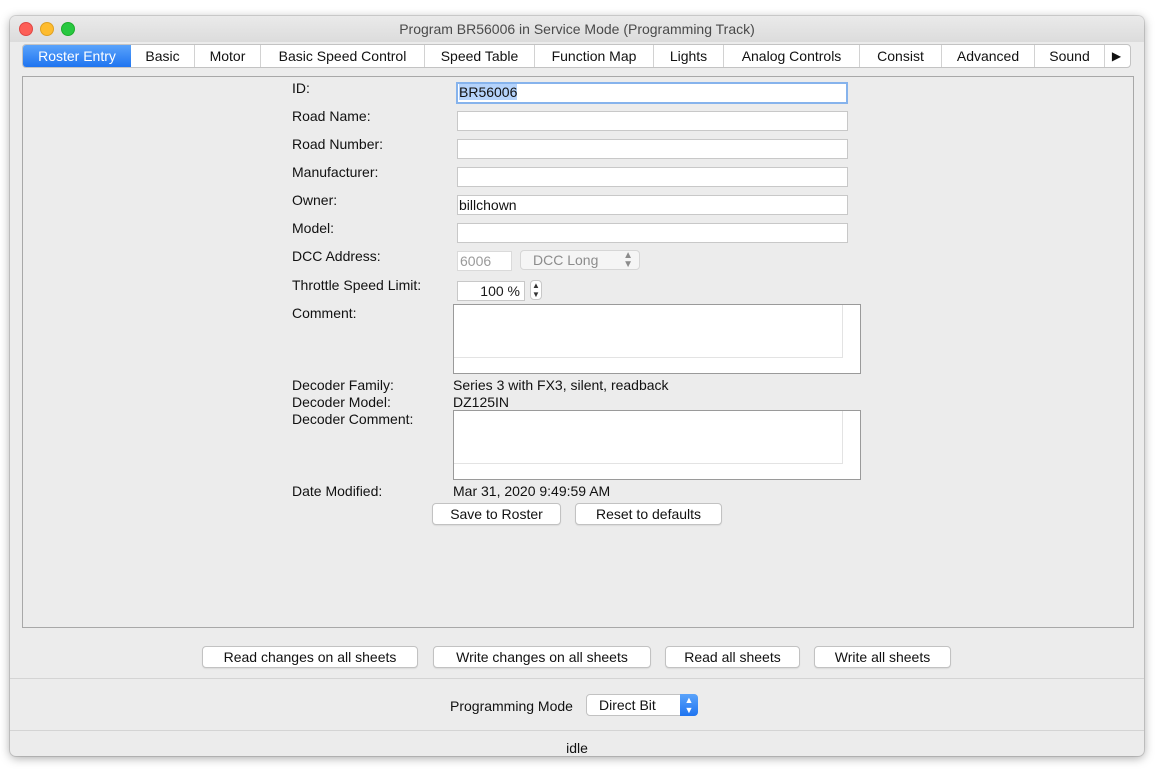 The width and height of the screenshot is (1163, 780). What do you see at coordinates (652, 93) in the screenshot?
I see `id-field: BR56006` at bounding box center [652, 93].